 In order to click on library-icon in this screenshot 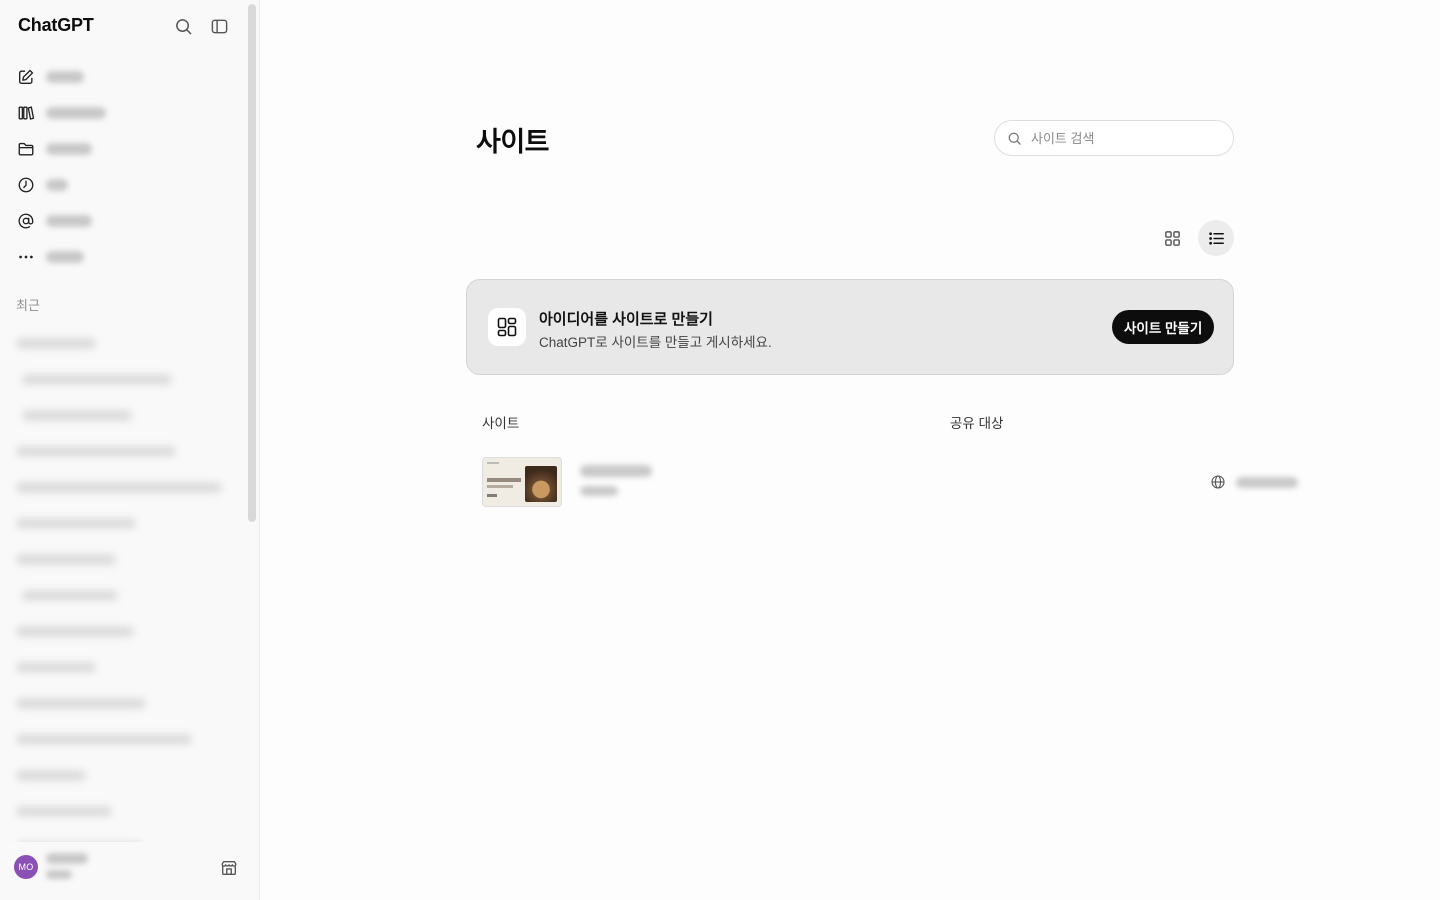, I will do `click(26, 113)`.